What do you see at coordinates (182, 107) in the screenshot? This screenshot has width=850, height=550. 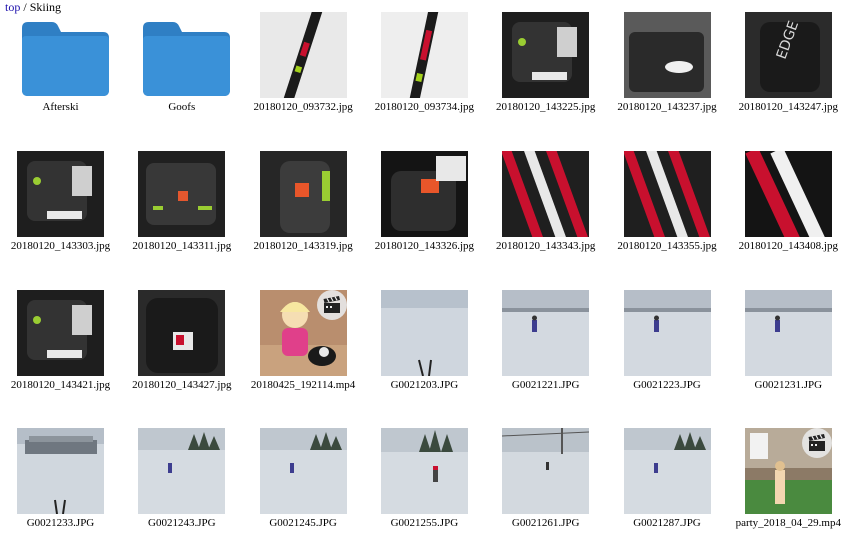 I see `file-name-label: Goofs` at bounding box center [182, 107].